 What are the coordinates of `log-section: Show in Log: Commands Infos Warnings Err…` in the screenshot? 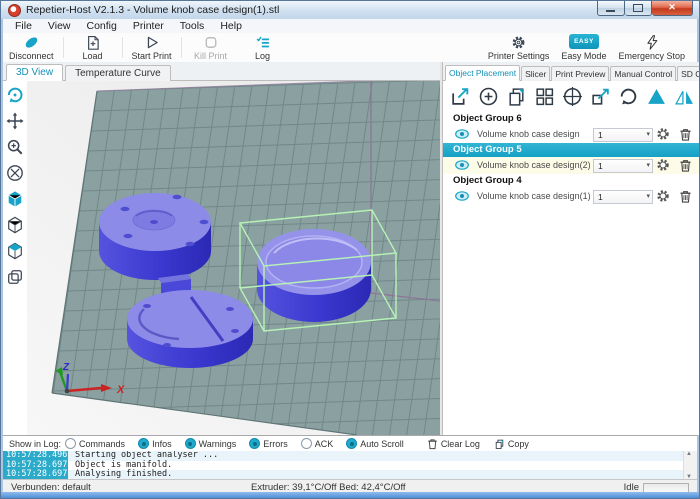 It's located at (350, 457).